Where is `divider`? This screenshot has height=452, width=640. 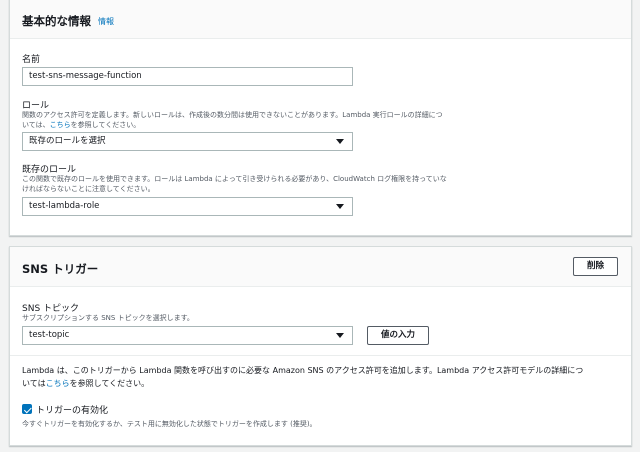 divider is located at coordinates (320, 355).